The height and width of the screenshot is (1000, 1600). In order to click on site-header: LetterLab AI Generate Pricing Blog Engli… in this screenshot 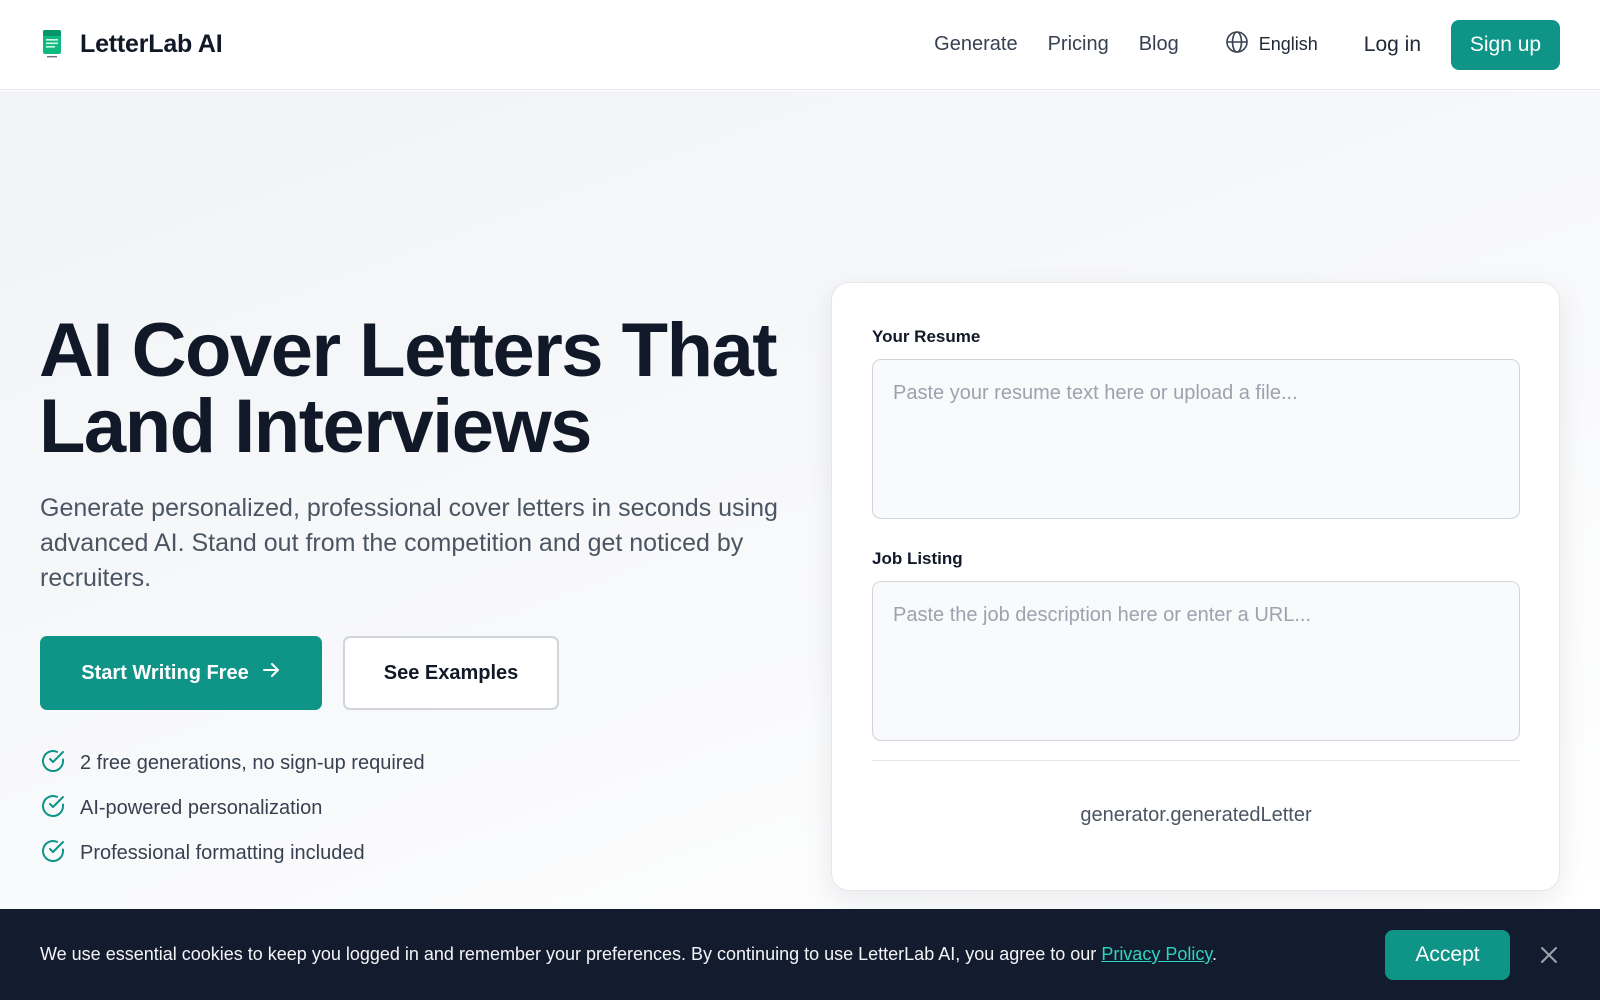, I will do `click(800, 45)`.